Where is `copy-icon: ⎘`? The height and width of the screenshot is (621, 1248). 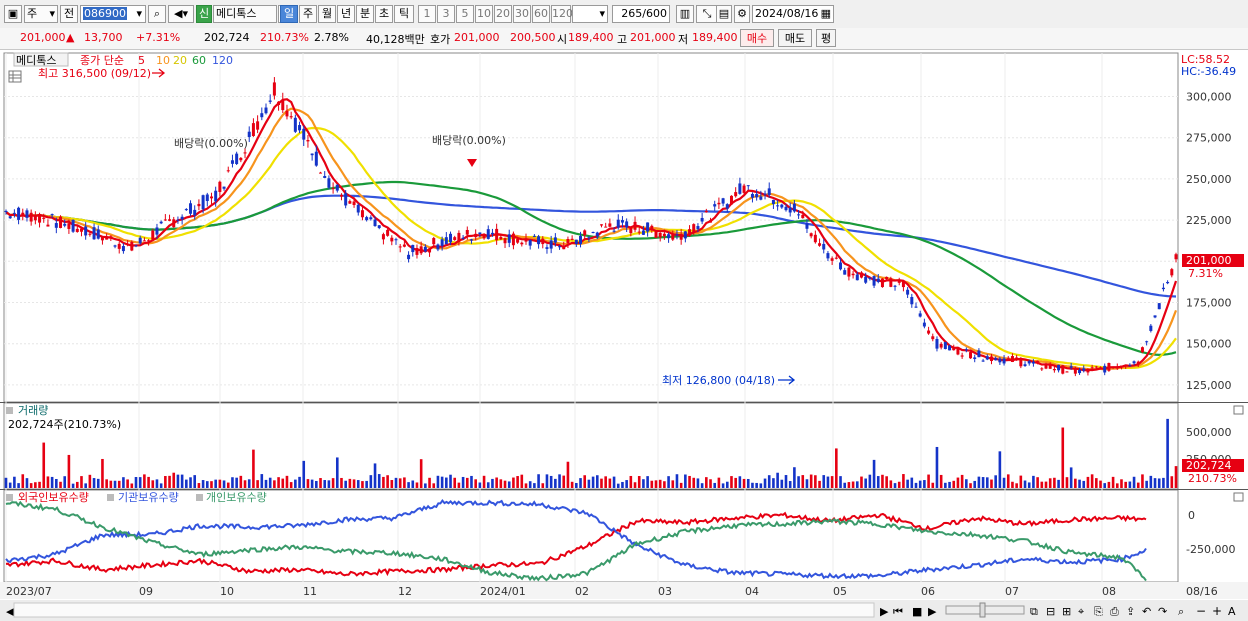
copy-icon: ⎘ is located at coordinates (1098, 611).